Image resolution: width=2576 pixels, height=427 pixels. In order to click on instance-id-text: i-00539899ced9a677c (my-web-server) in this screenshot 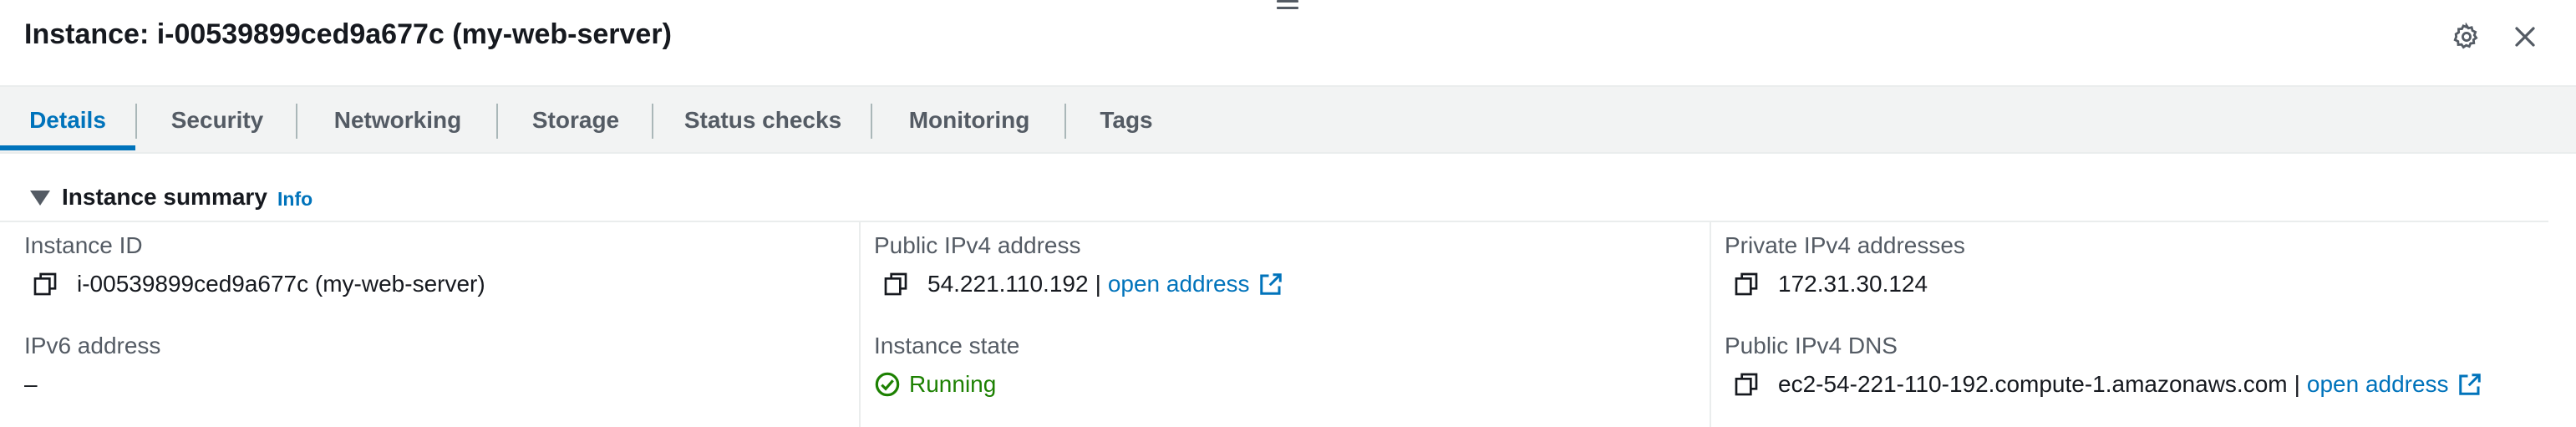, I will do `click(281, 284)`.